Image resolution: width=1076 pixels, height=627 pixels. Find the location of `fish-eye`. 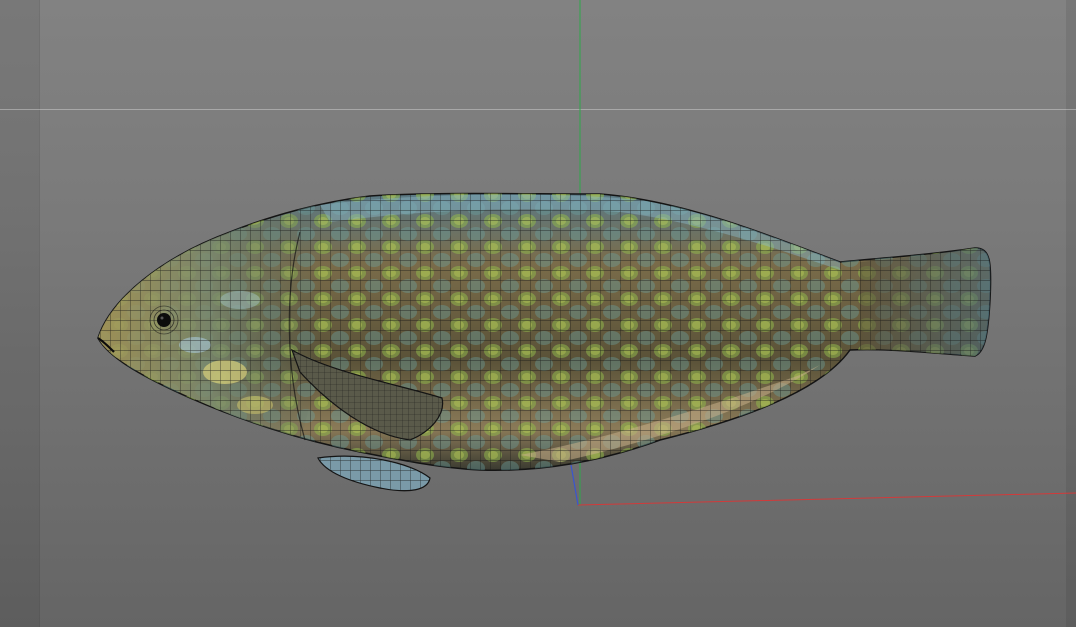

fish-eye is located at coordinates (164, 320).